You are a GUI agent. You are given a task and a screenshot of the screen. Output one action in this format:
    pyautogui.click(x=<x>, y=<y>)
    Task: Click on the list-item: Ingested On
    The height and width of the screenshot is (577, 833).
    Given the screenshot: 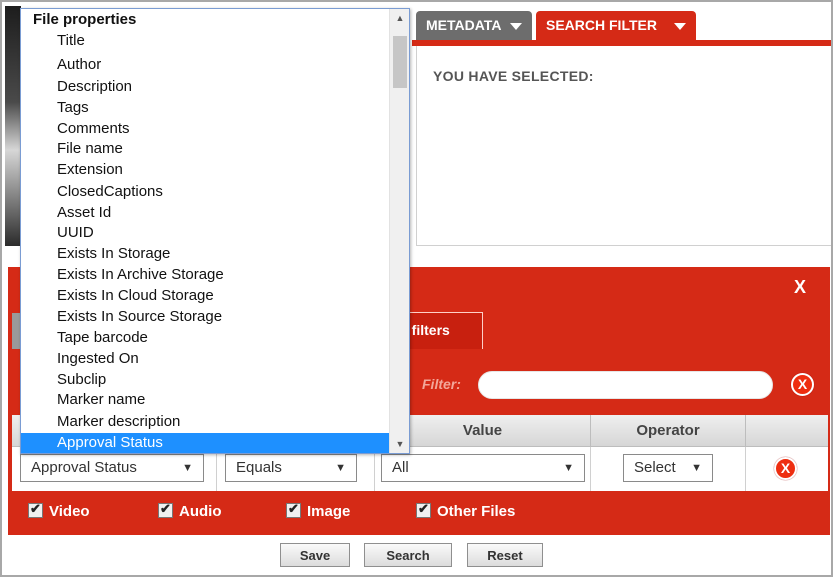 What is the action you would take?
    pyautogui.click(x=205, y=359)
    